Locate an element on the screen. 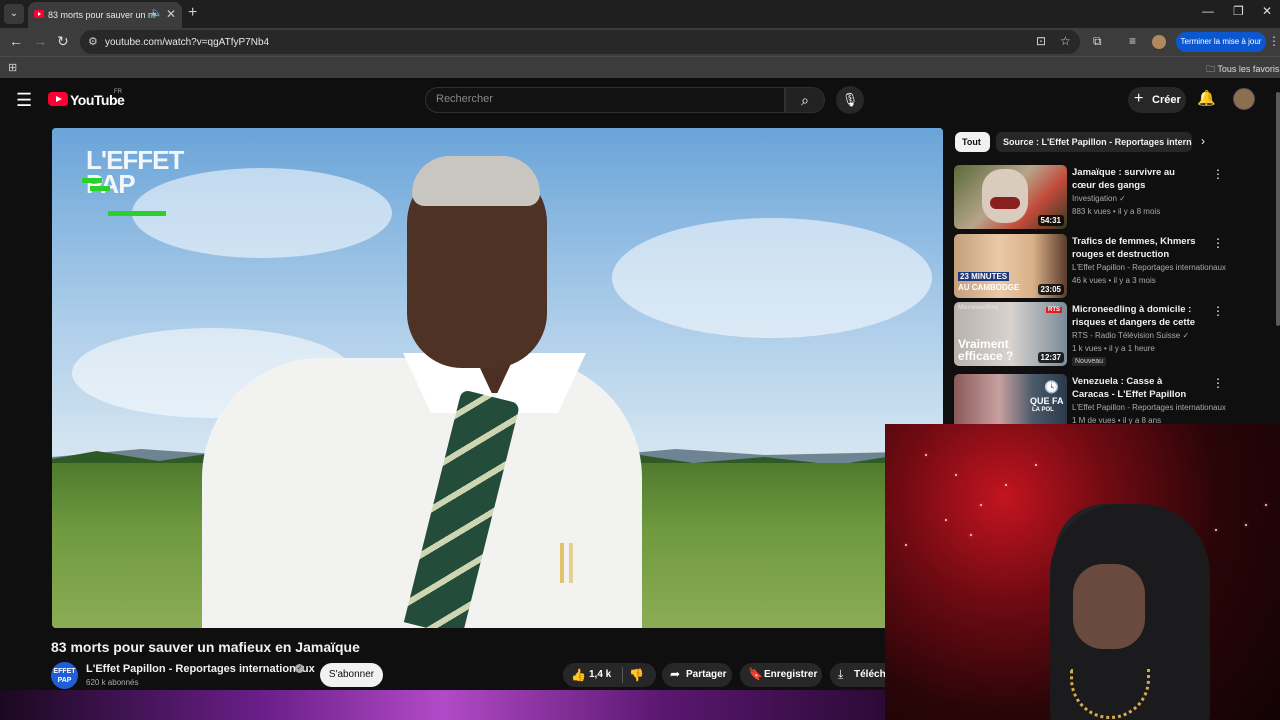 The width and height of the screenshot is (1280, 720). browser-tab-strip: ⌄ 83 morts pour sauver un m 🔈 ✕ + — ❐ ✕ is located at coordinates (640, 14).